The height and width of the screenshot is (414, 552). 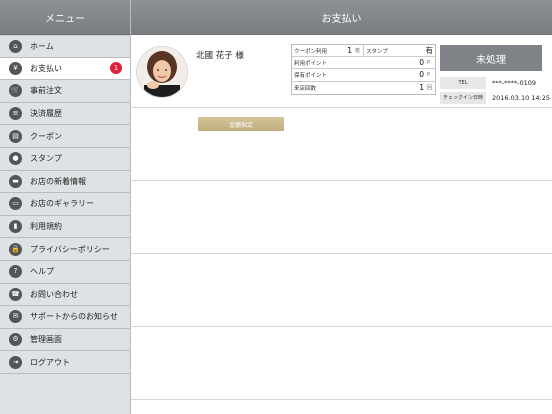 I want to click on status-button: 未処理, so click(x=491, y=58).